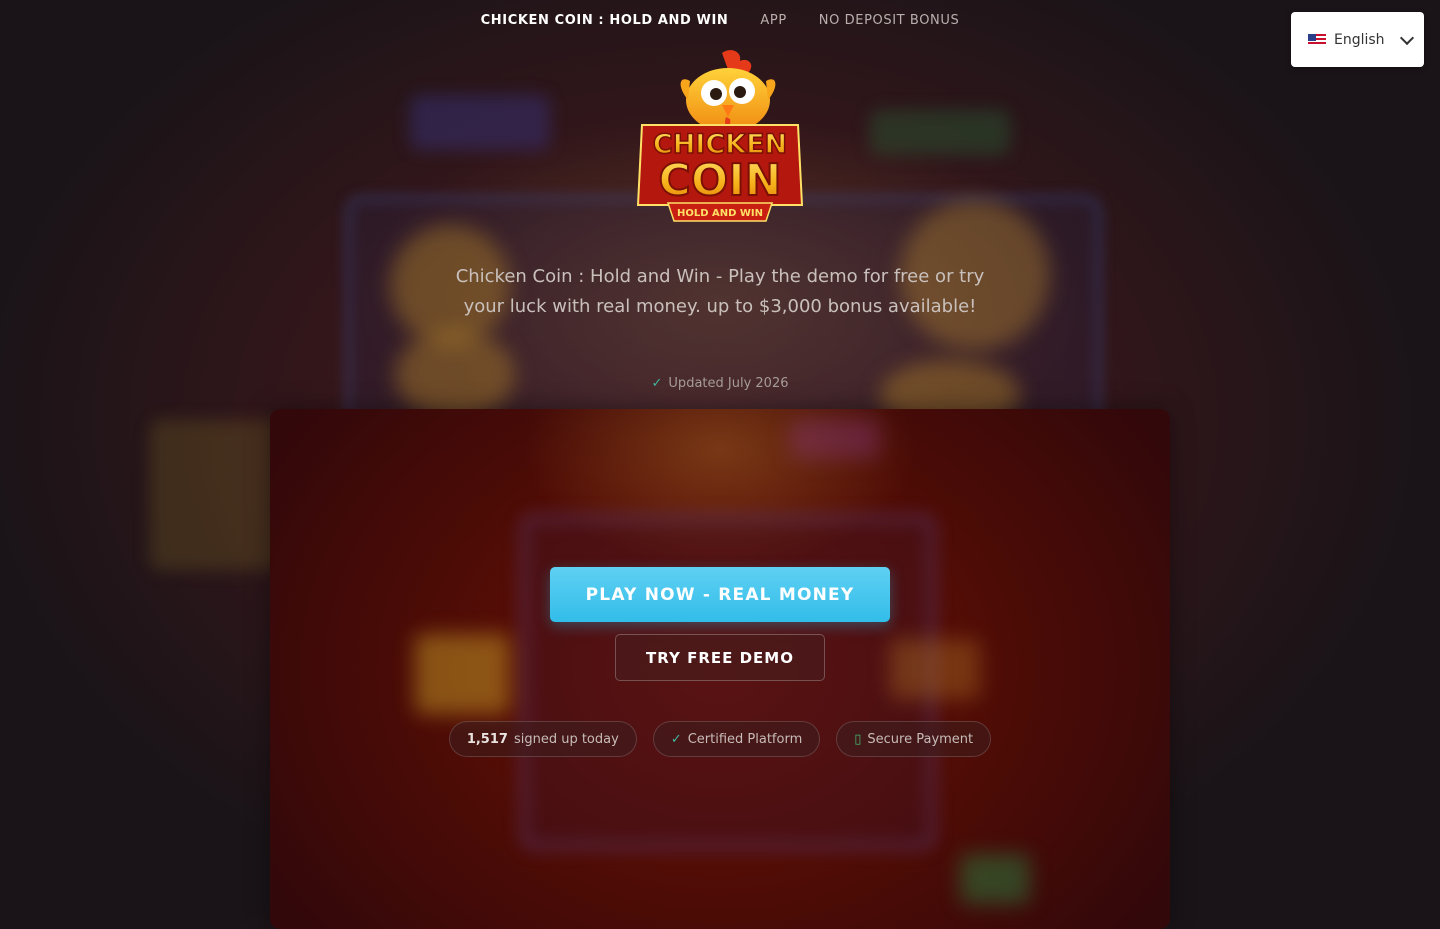 The width and height of the screenshot is (1440, 929). Describe the element at coordinates (720, 136) in the screenshot. I see `chicken-coin-logo: CHICKEN COIN HOLD AND WIN` at that location.